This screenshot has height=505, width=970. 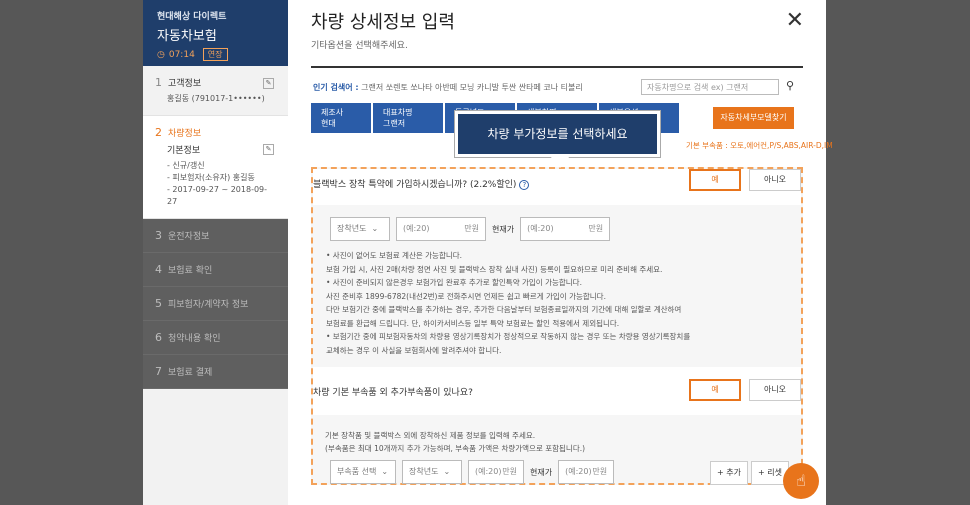 I want to click on step-number: 4, so click(x=158, y=269).